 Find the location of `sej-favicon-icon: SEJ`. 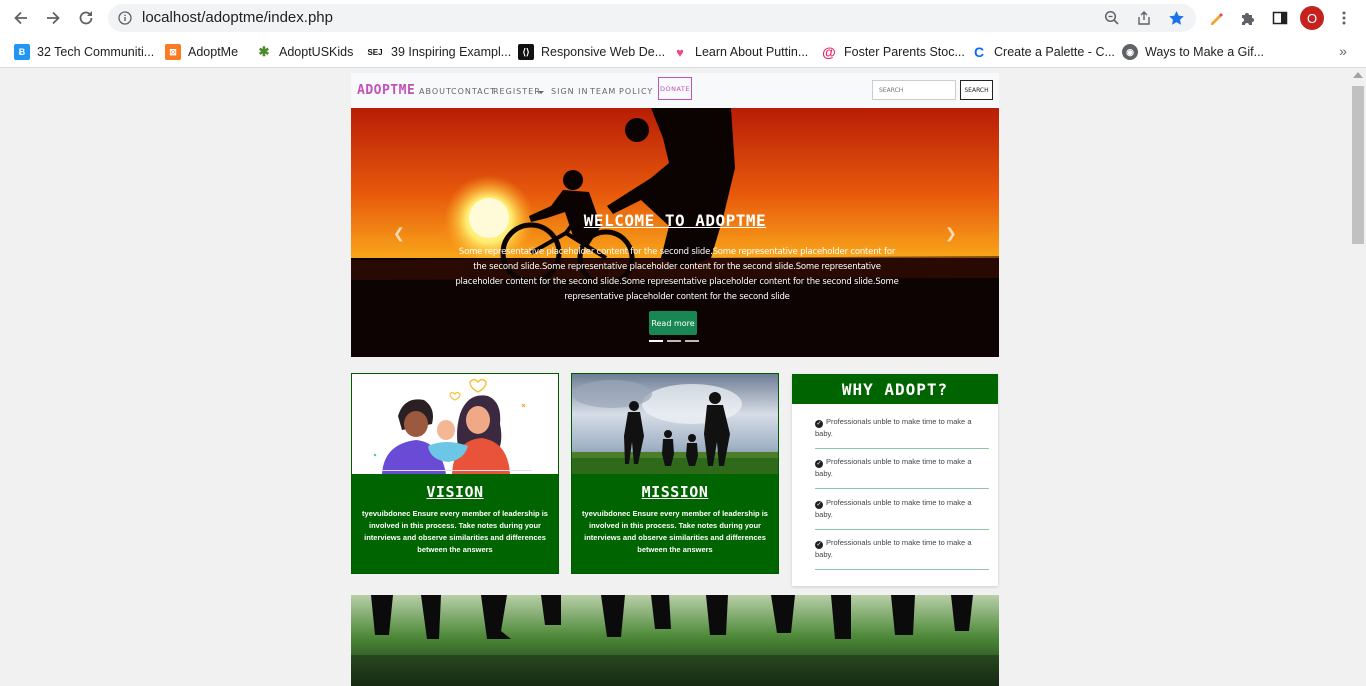

sej-favicon-icon: SEJ is located at coordinates (375, 52).